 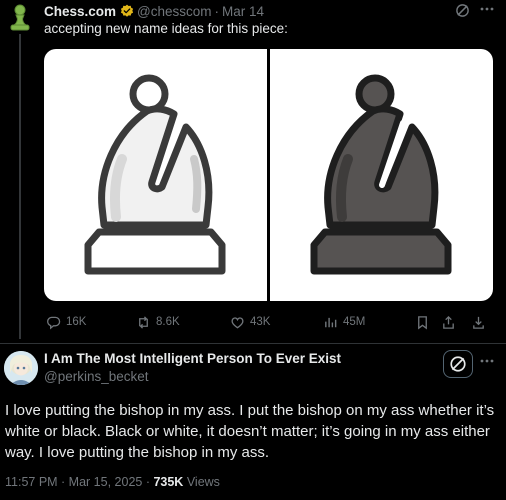 I want to click on repost-button: 8.6K, so click(x=158, y=322).